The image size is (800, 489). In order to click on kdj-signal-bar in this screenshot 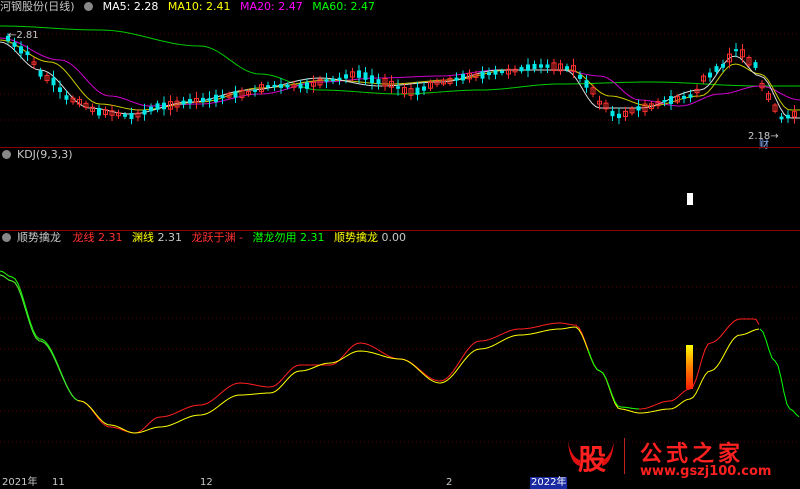, I will do `click(690, 199)`.